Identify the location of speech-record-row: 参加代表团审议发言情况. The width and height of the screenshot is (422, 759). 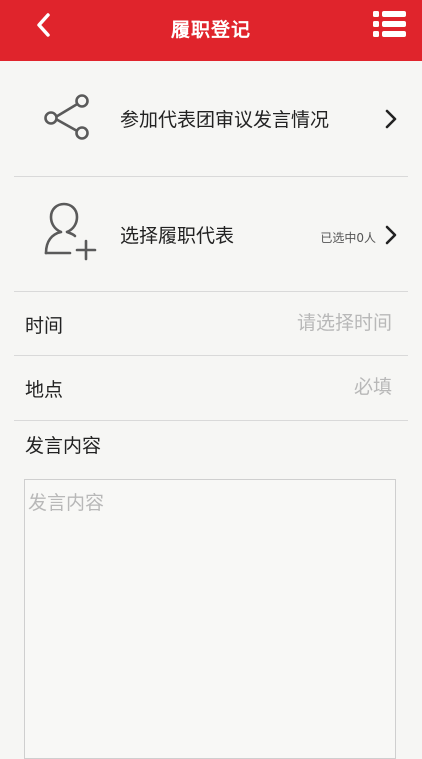
(211, 118).